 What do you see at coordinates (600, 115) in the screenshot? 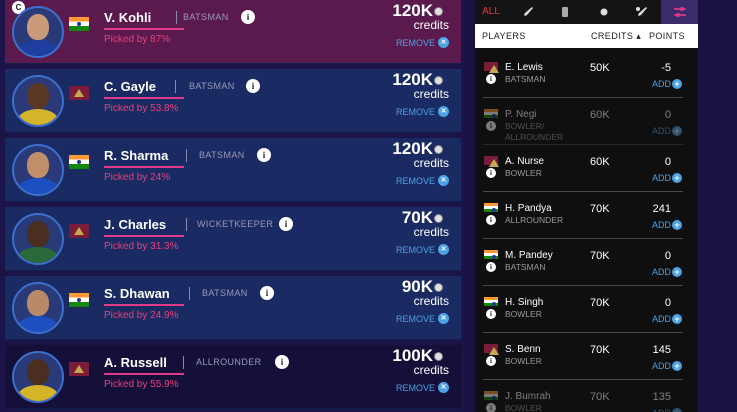
I see `pool-player-credits: 60K` at bounding box center [600, 115].